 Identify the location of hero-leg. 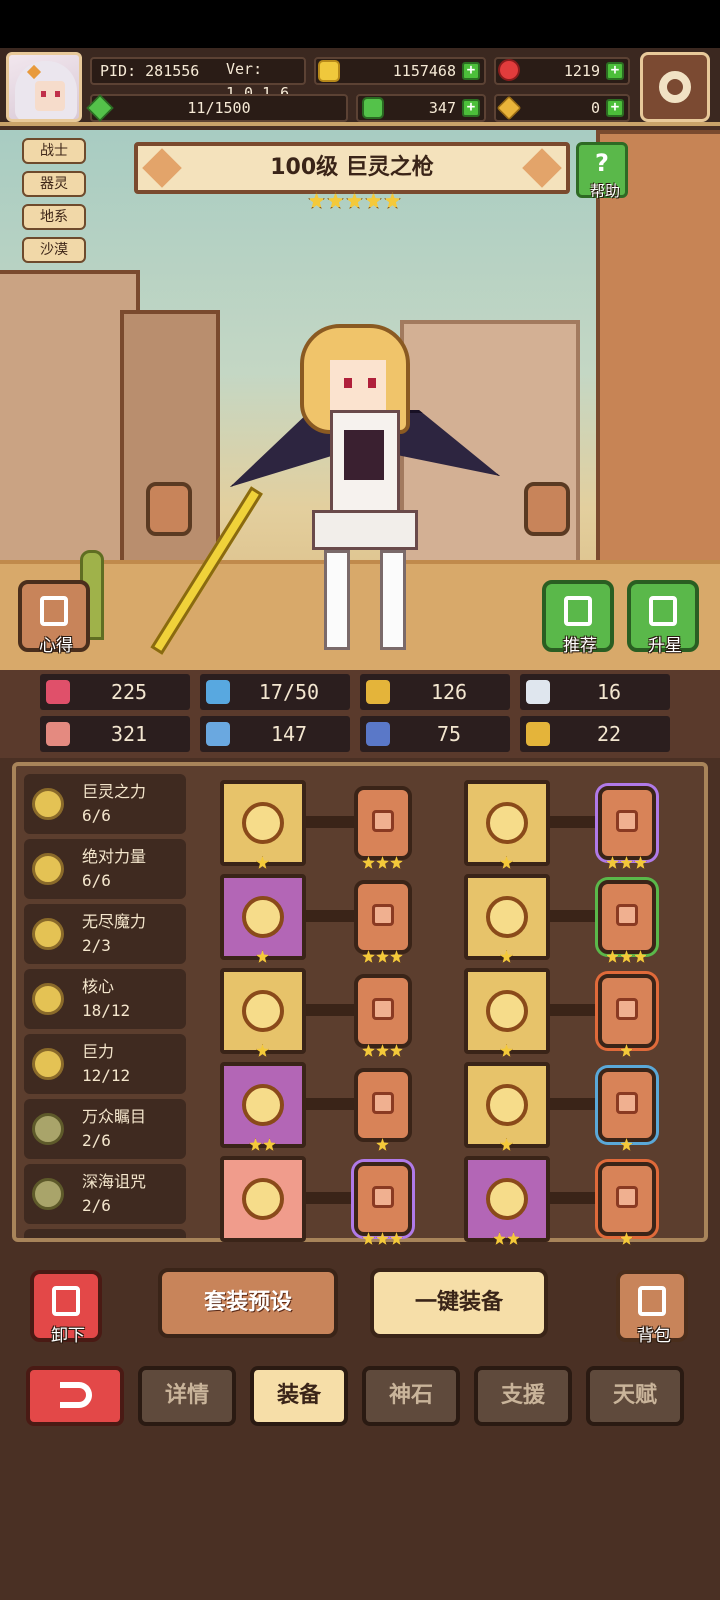
(337, 600).